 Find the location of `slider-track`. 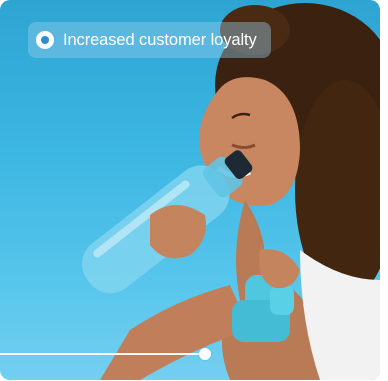

slider-track is located at coordinates (102, 354).